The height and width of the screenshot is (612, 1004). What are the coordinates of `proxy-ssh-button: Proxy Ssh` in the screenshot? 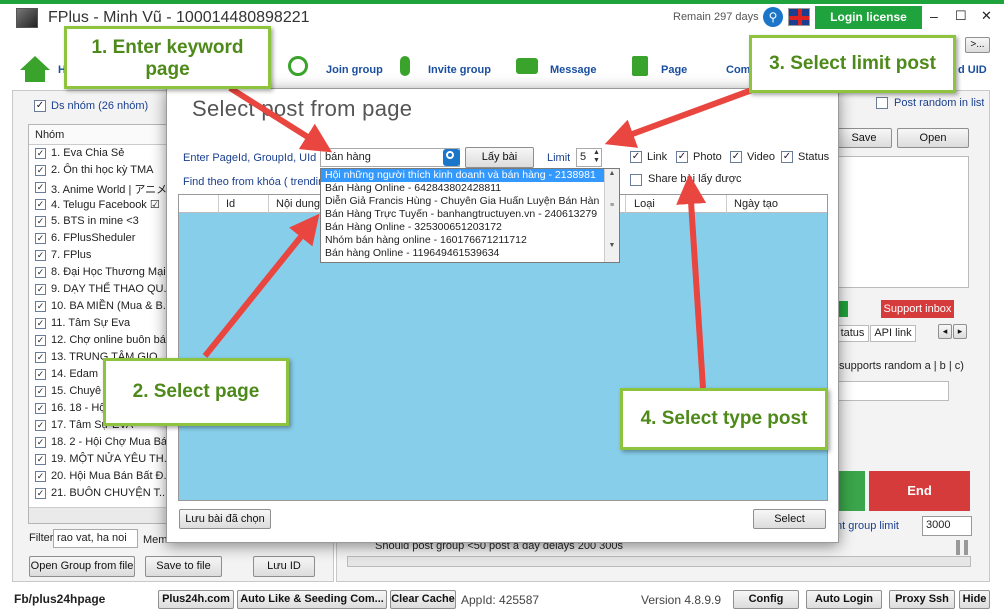 It's located at (922, 599).